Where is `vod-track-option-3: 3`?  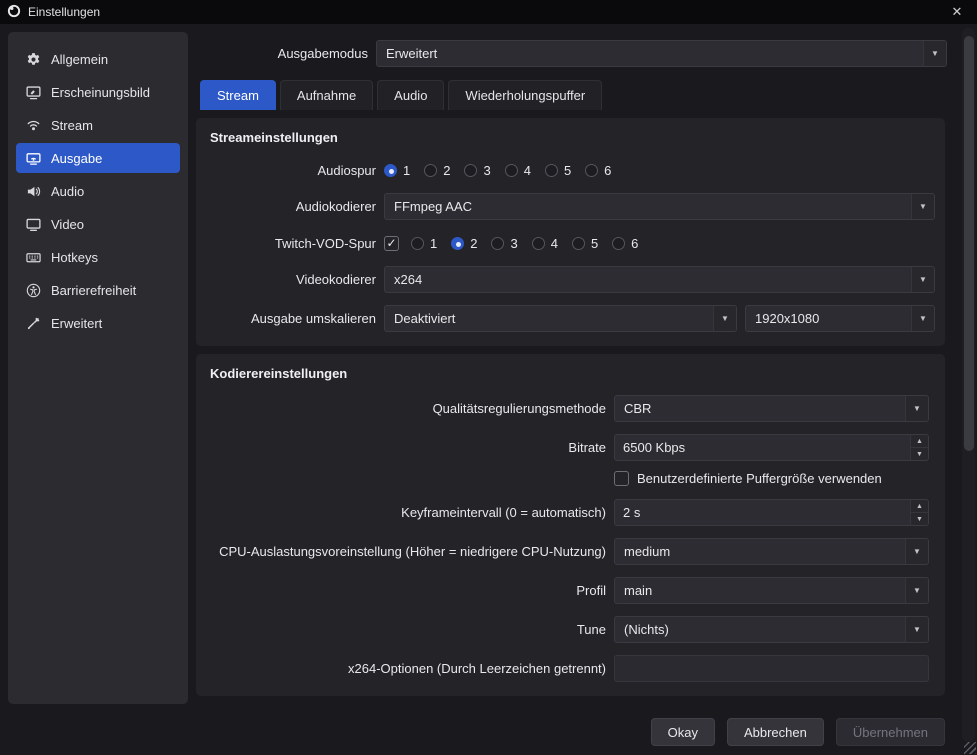 vod-track-option-3: 3 is located at coordinates (504, 243).